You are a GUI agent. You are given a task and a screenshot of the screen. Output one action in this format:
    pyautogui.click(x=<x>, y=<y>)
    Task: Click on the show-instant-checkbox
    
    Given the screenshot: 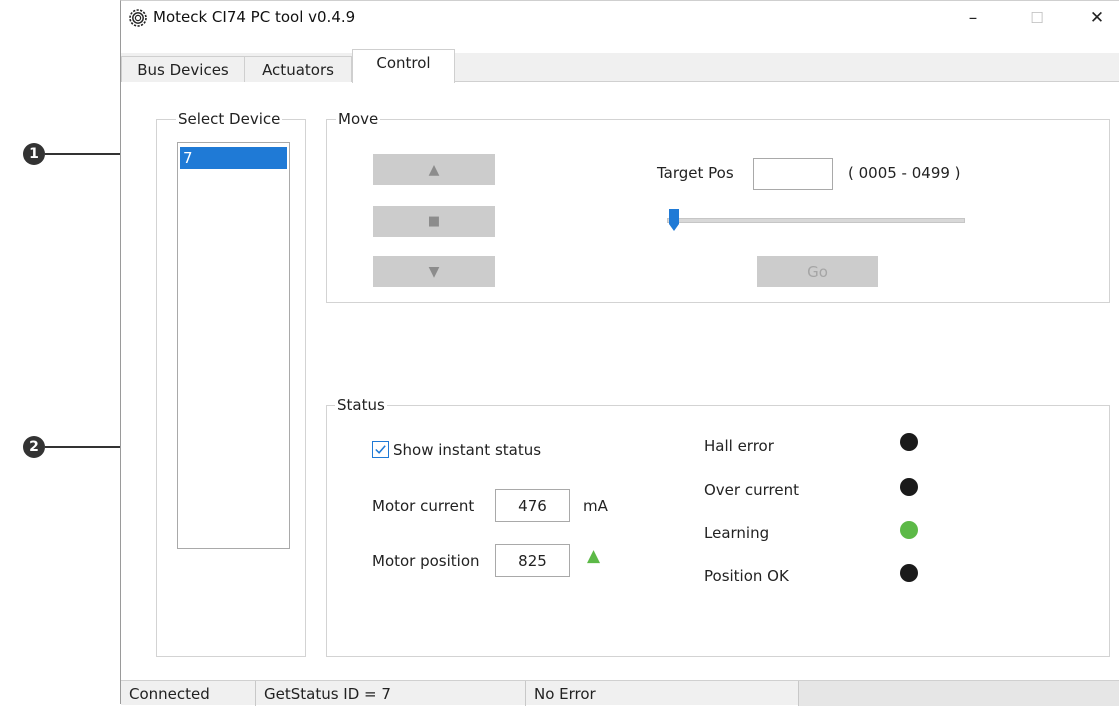 What is the action you would take?
    pyautogui.click(x=380, y=449)
    